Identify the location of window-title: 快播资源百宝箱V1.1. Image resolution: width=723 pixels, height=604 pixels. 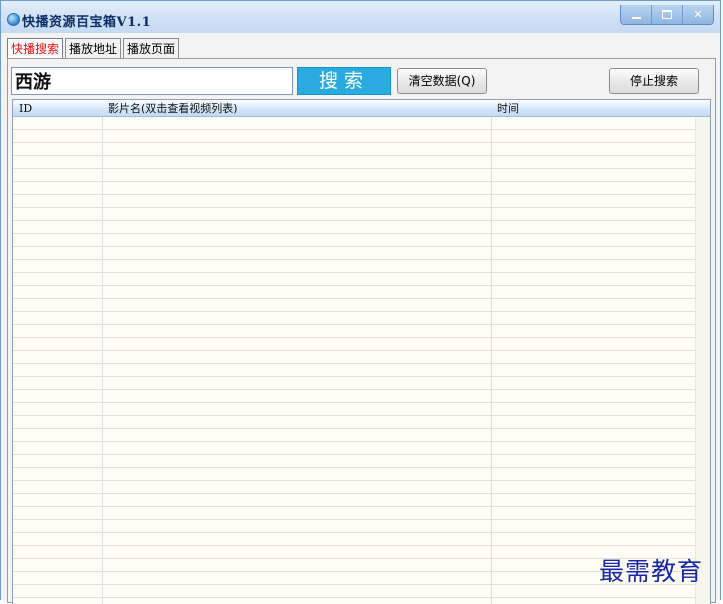
(87, 22).